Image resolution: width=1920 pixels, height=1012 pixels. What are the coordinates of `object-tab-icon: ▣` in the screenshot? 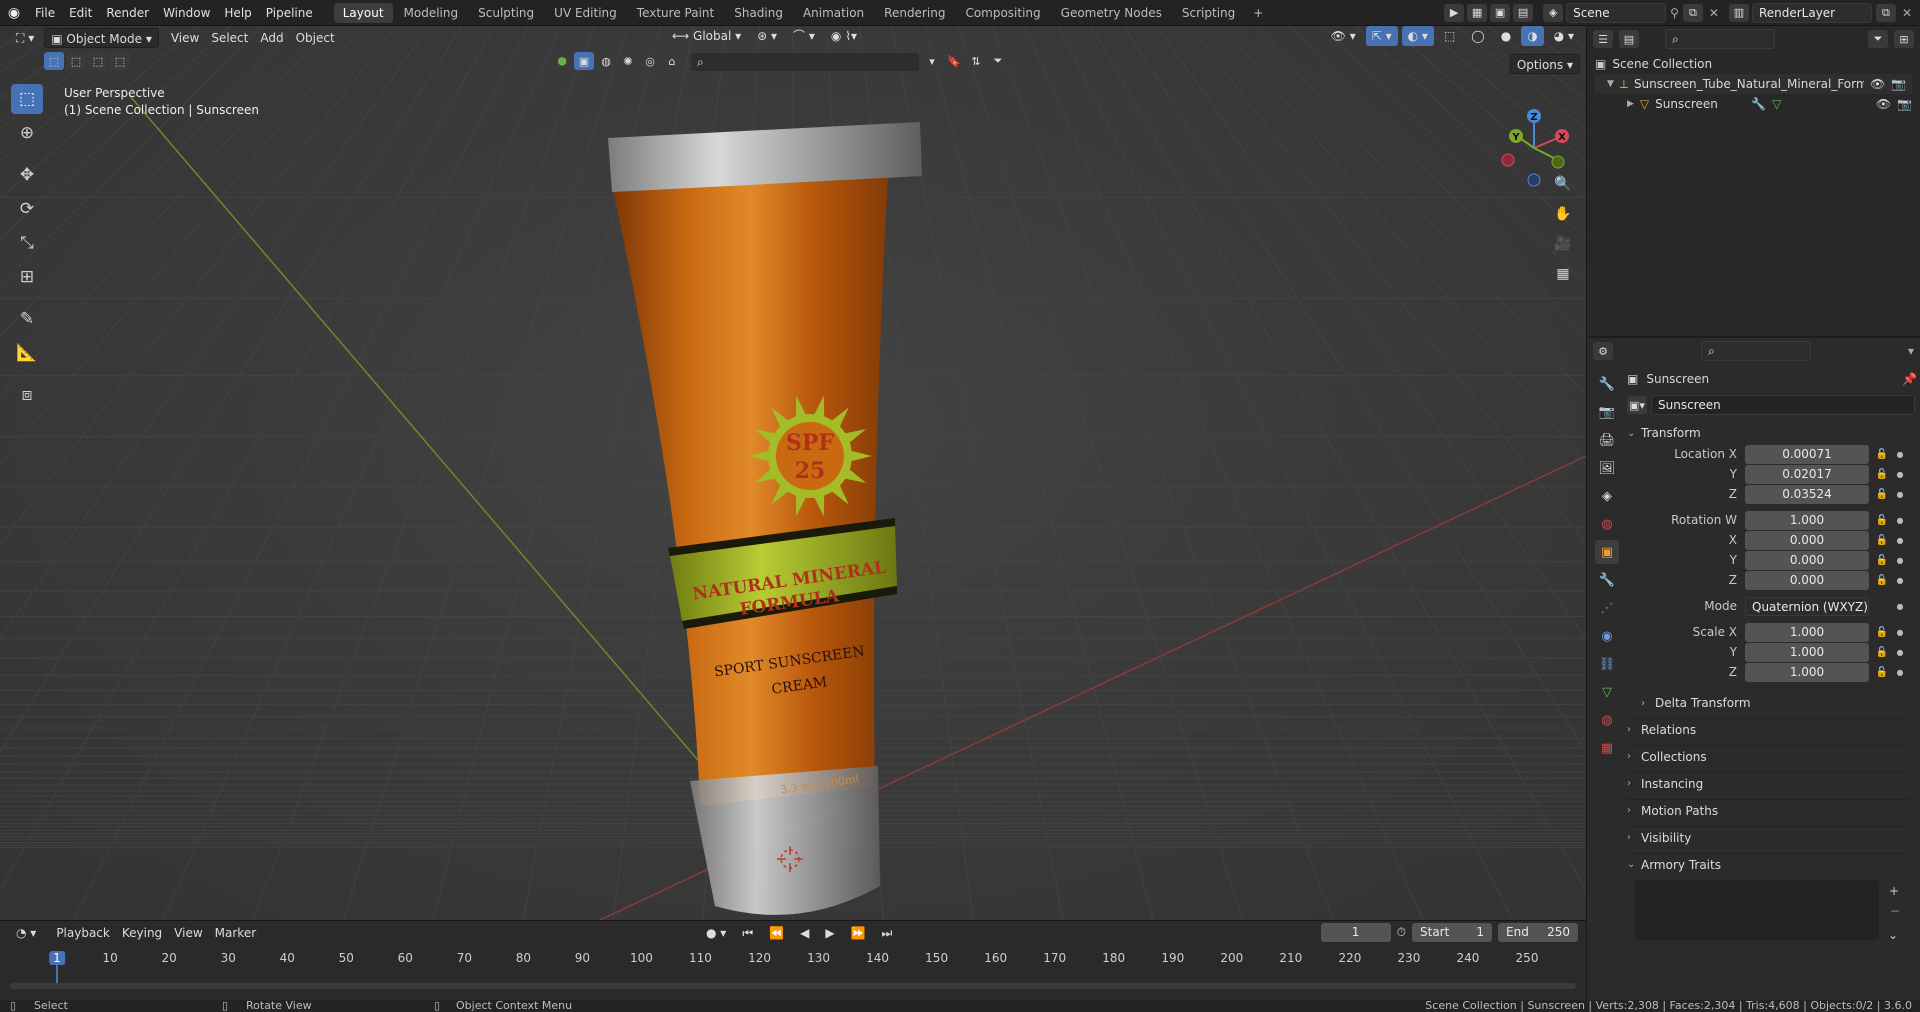 It's located at (1607, 552).